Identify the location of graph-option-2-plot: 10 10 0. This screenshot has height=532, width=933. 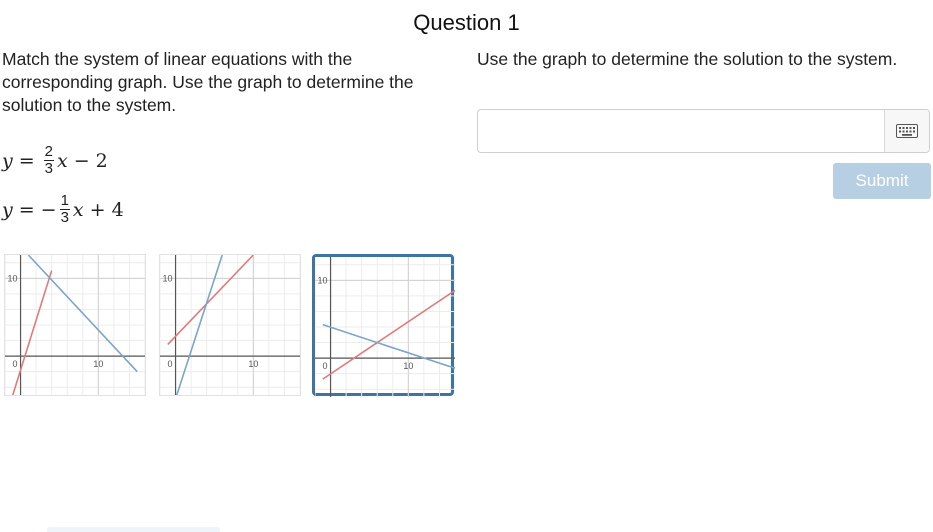
(230, 325).